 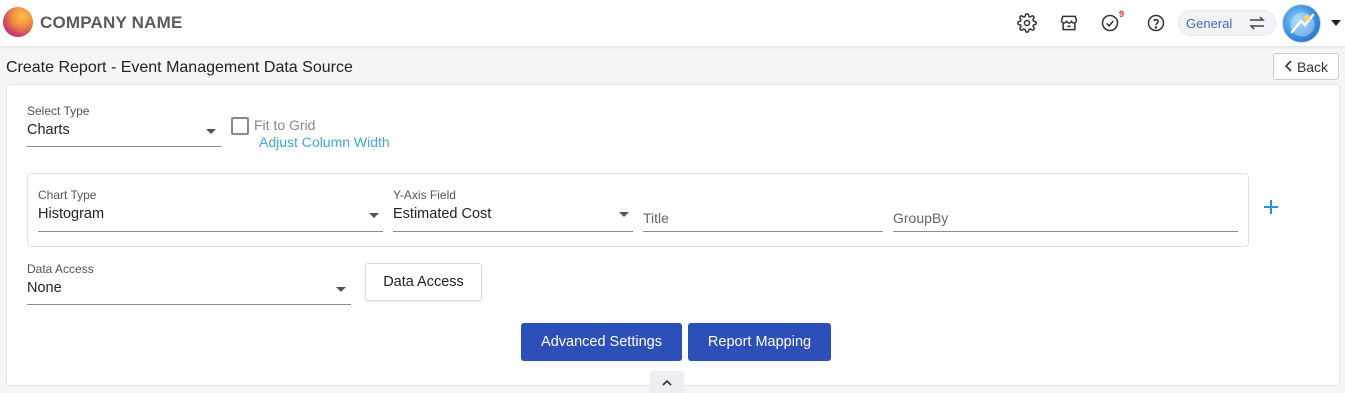 What do you see at coordinates (1288, 67) in the screenshot?
I see `chevron-left-icon` at bounding box center [1288, 67].